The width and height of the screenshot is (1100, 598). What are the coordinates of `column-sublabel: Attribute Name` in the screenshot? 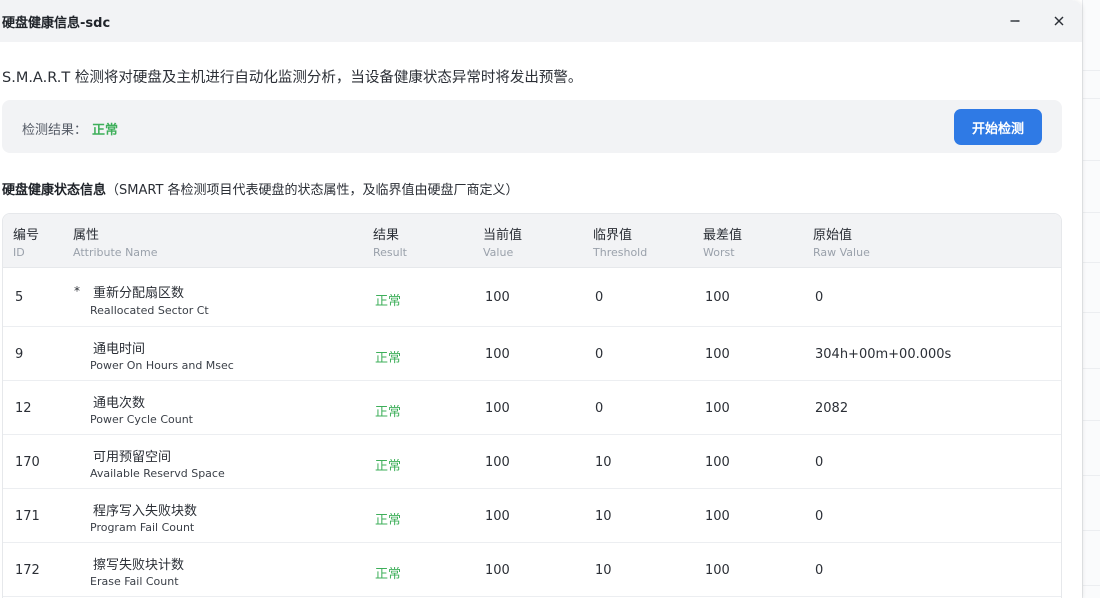 It's located at (115, 252).